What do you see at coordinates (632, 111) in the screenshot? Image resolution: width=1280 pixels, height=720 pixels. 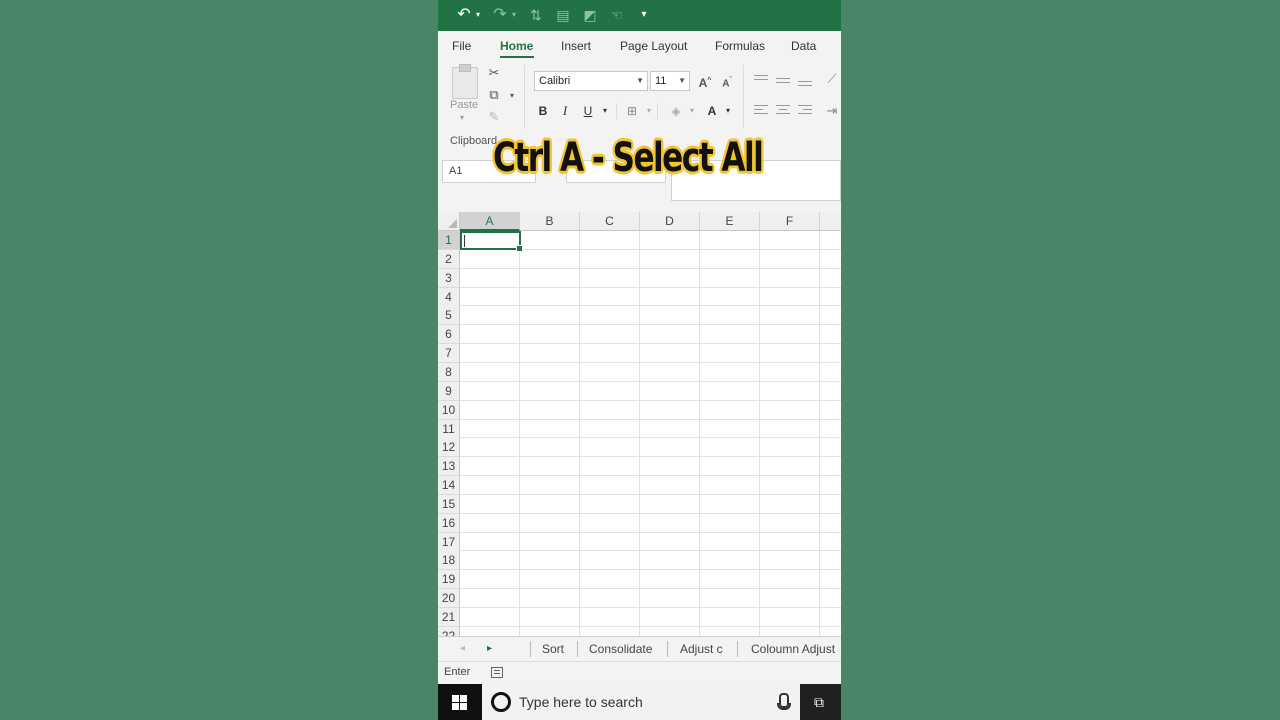 I see `borders-icon: ⊞` at bounding box center [632, 111].